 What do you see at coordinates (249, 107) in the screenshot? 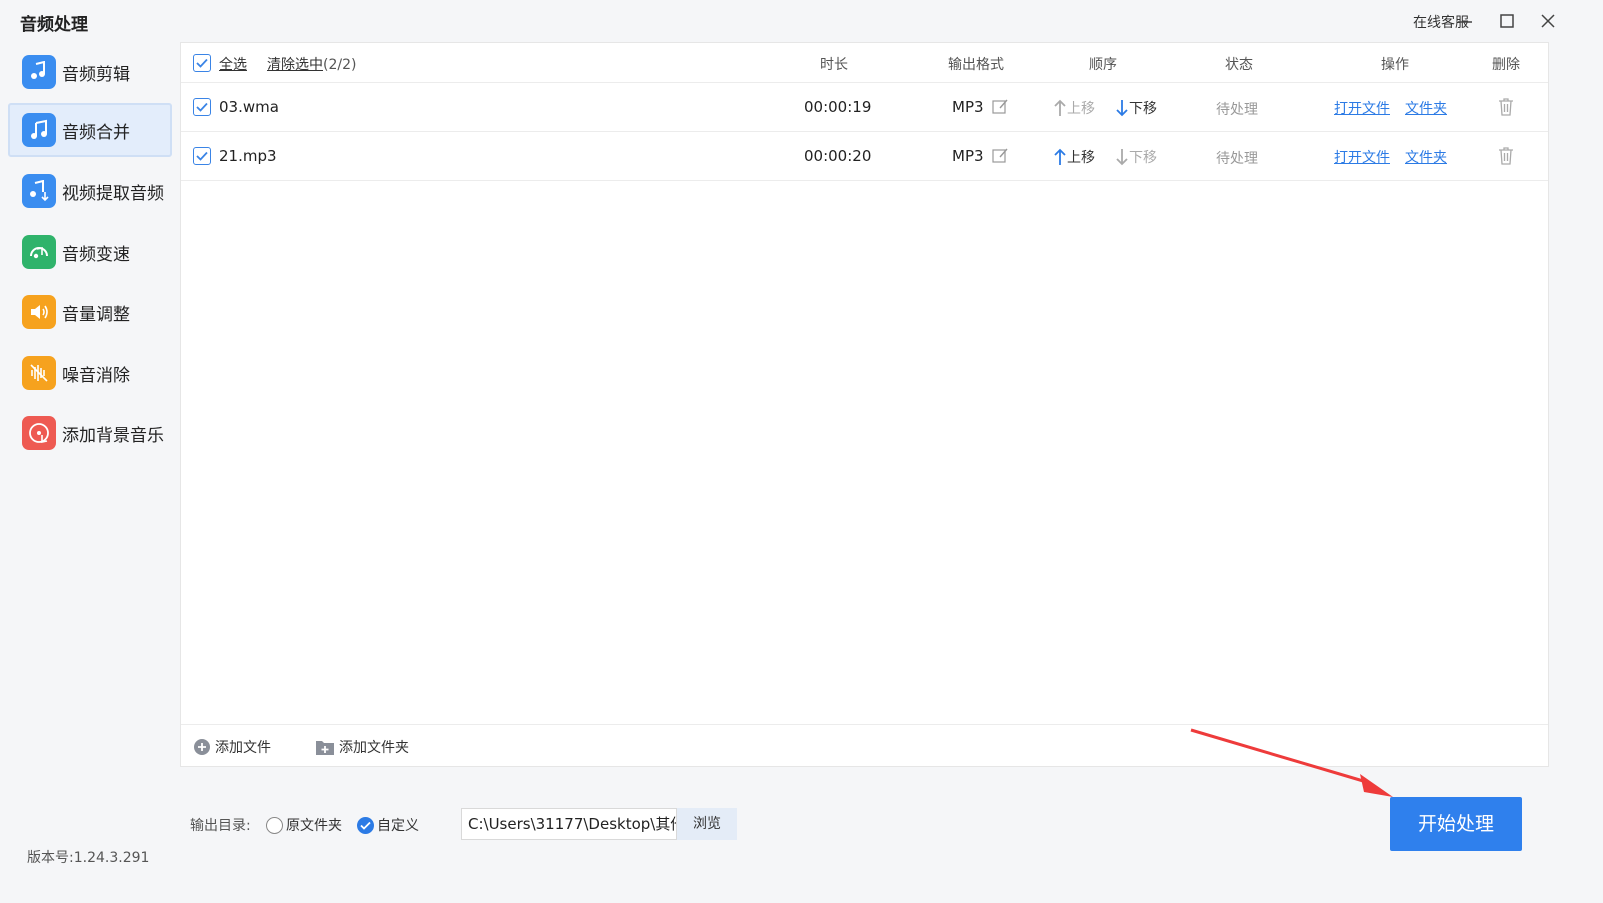
I see `file-name: 03.wma` at bounding box center [249, 107].